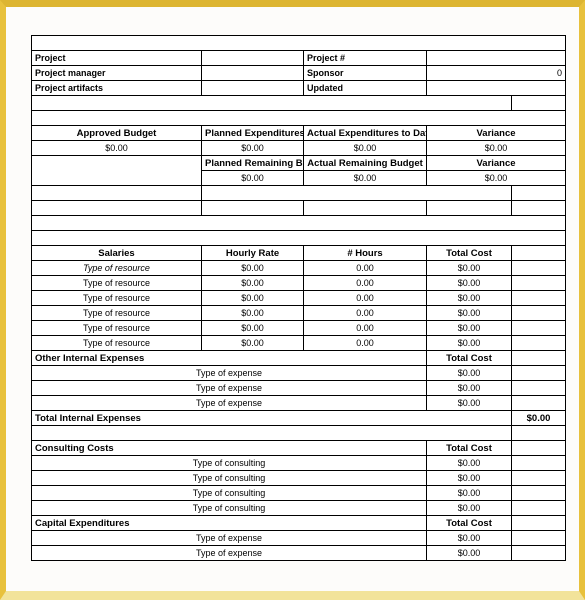 The width and height of the screenshot is (585, 600). What do you see at coordinates (538, 358) in the screenshot?
I see `other-internal-spare` at bounding box center [538, 358].